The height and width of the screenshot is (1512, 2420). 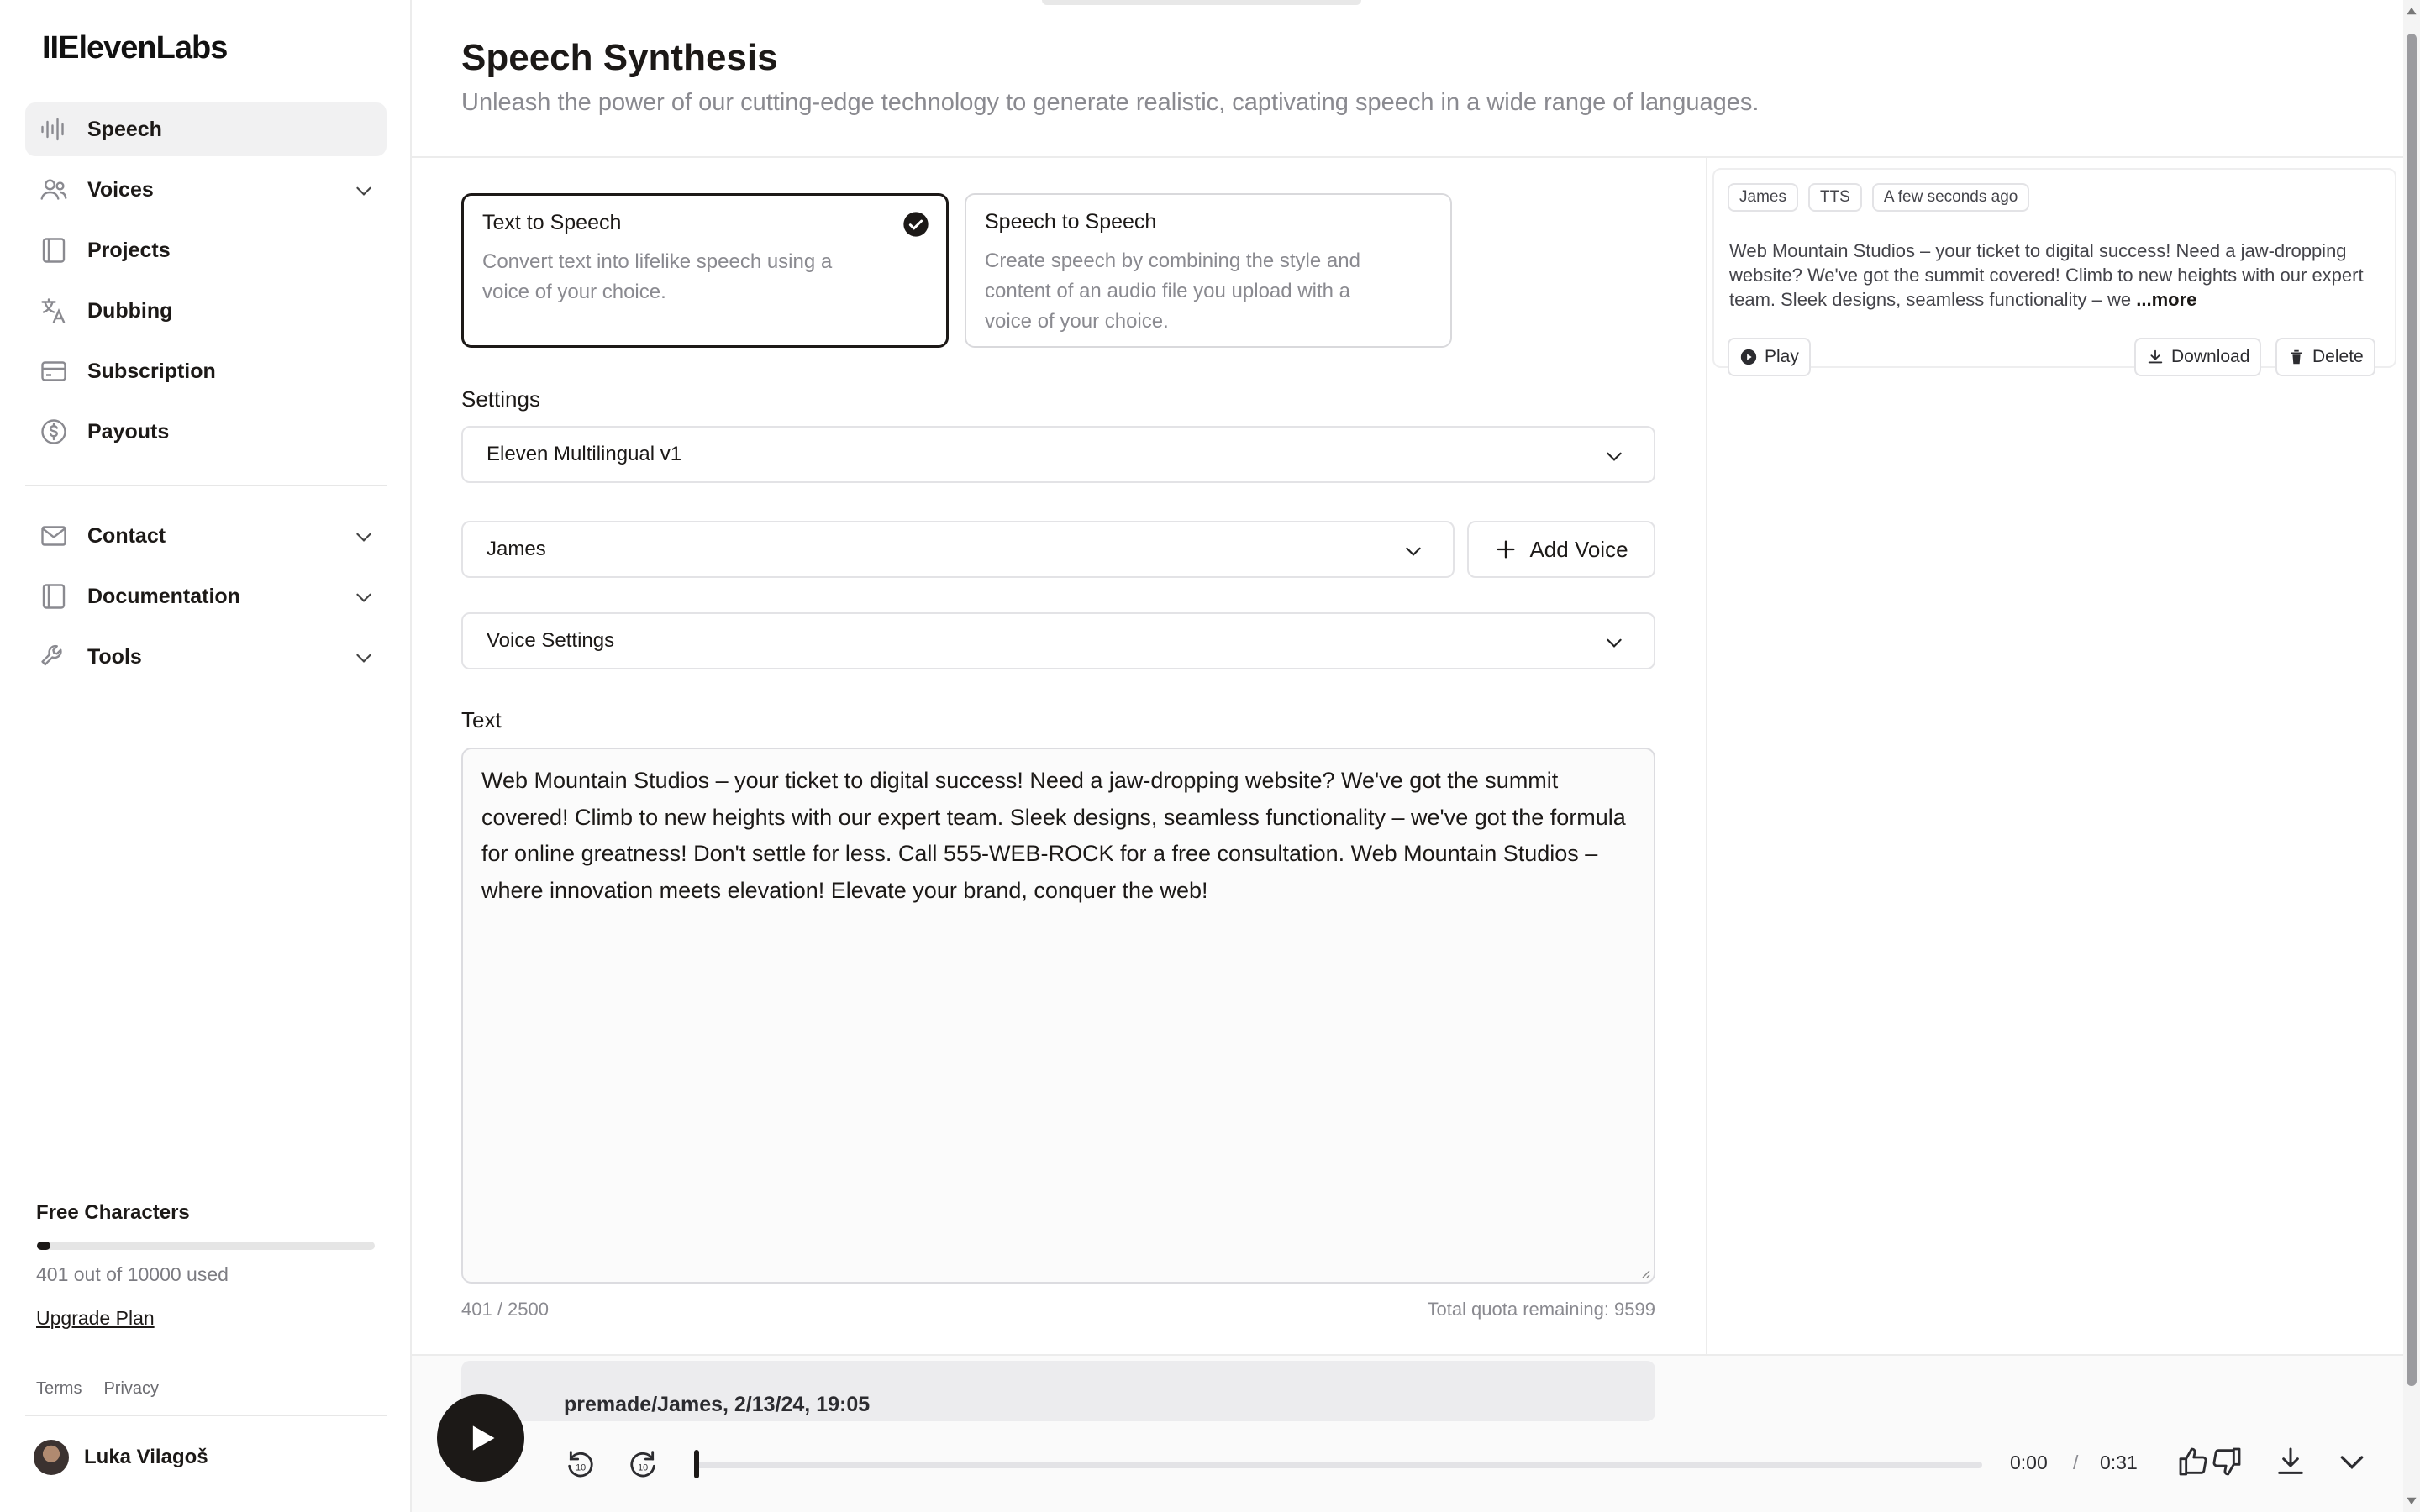 What do you see at coordinates (53, 310) in the screenshot?
I see `translate-icon` at bounding box center [53, 310].